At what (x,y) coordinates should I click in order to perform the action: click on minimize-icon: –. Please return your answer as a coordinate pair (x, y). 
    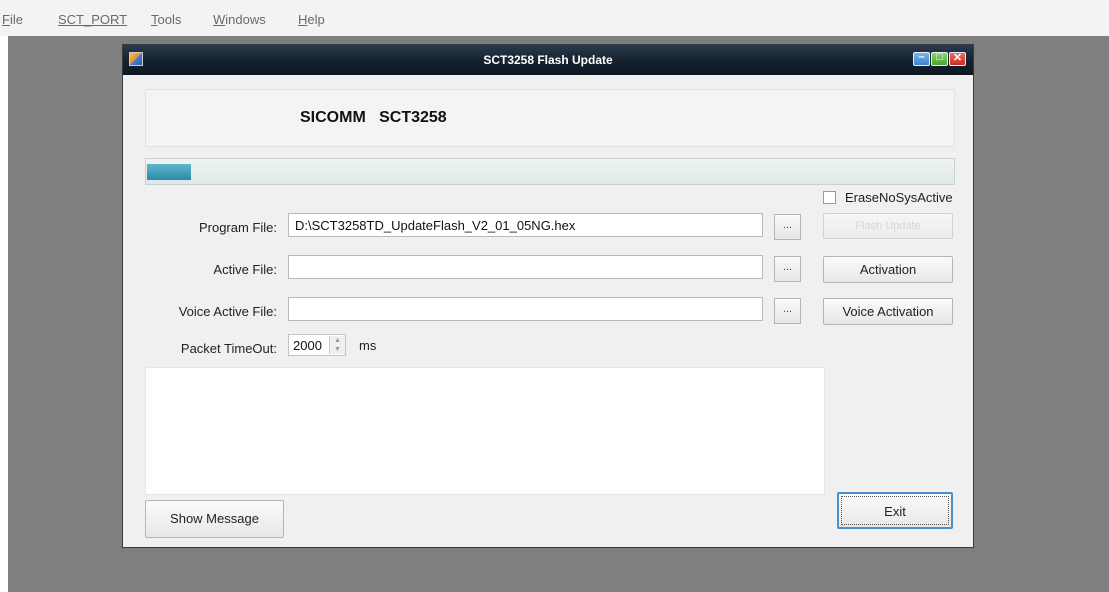
    Looking at the image, I should click on (921, 57).